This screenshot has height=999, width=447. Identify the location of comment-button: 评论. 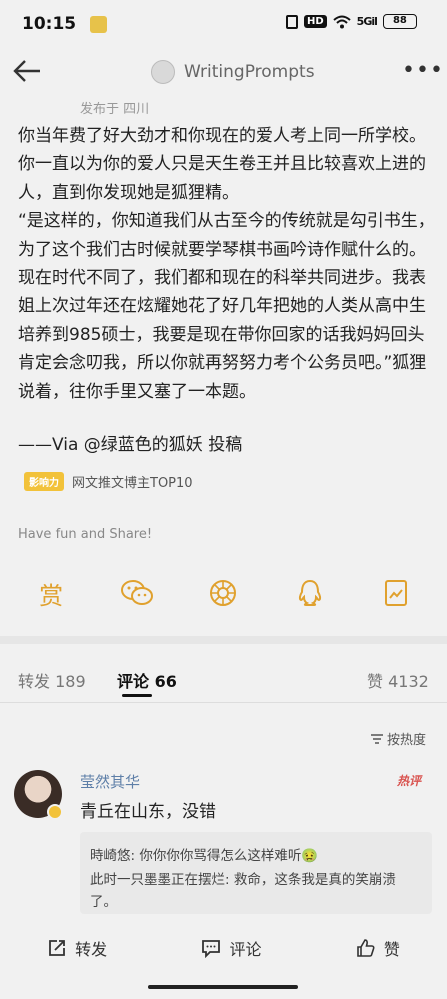
(231, 948).